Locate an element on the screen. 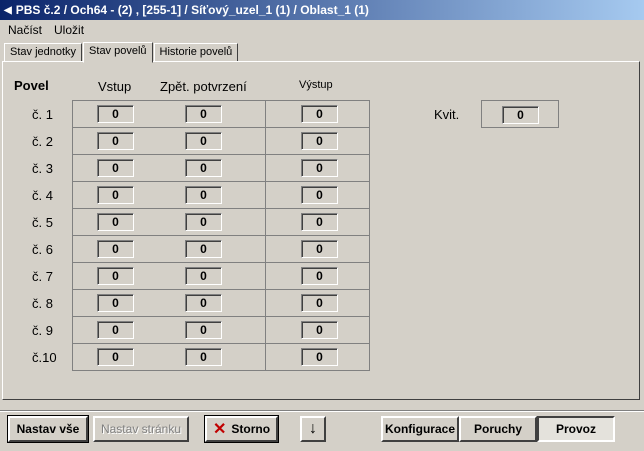  row-label: č. 8 is located at coordinates (42, 303).